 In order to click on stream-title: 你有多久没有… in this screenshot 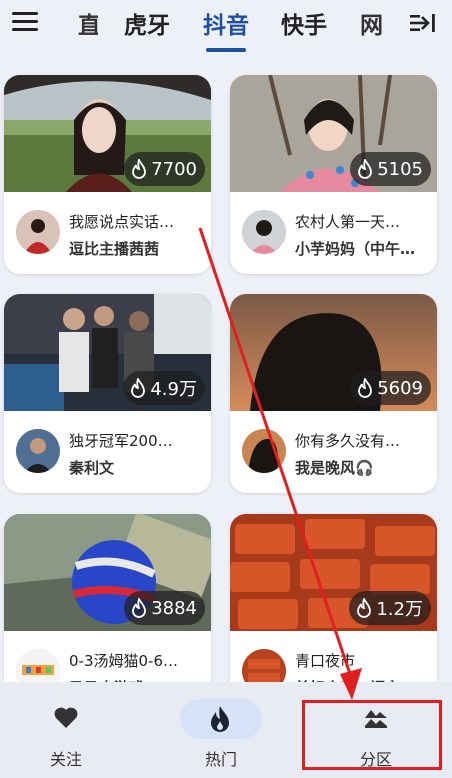, I will do `click(348, 441)`.